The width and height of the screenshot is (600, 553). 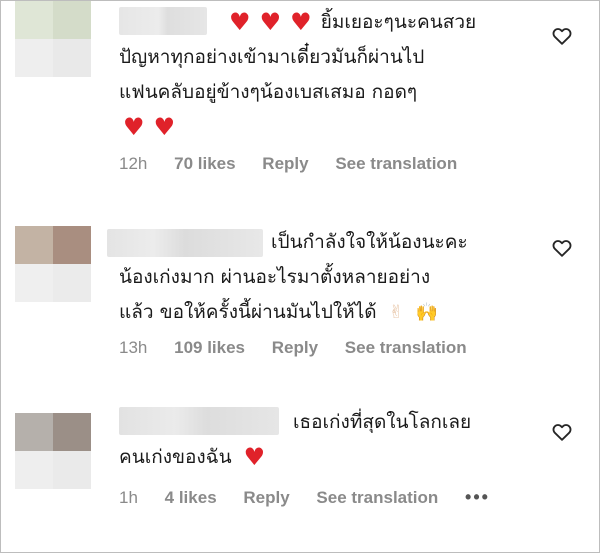 I want to click on comment-meta: 12h 70 likes Reply See translation, so click(x=299, y=164).